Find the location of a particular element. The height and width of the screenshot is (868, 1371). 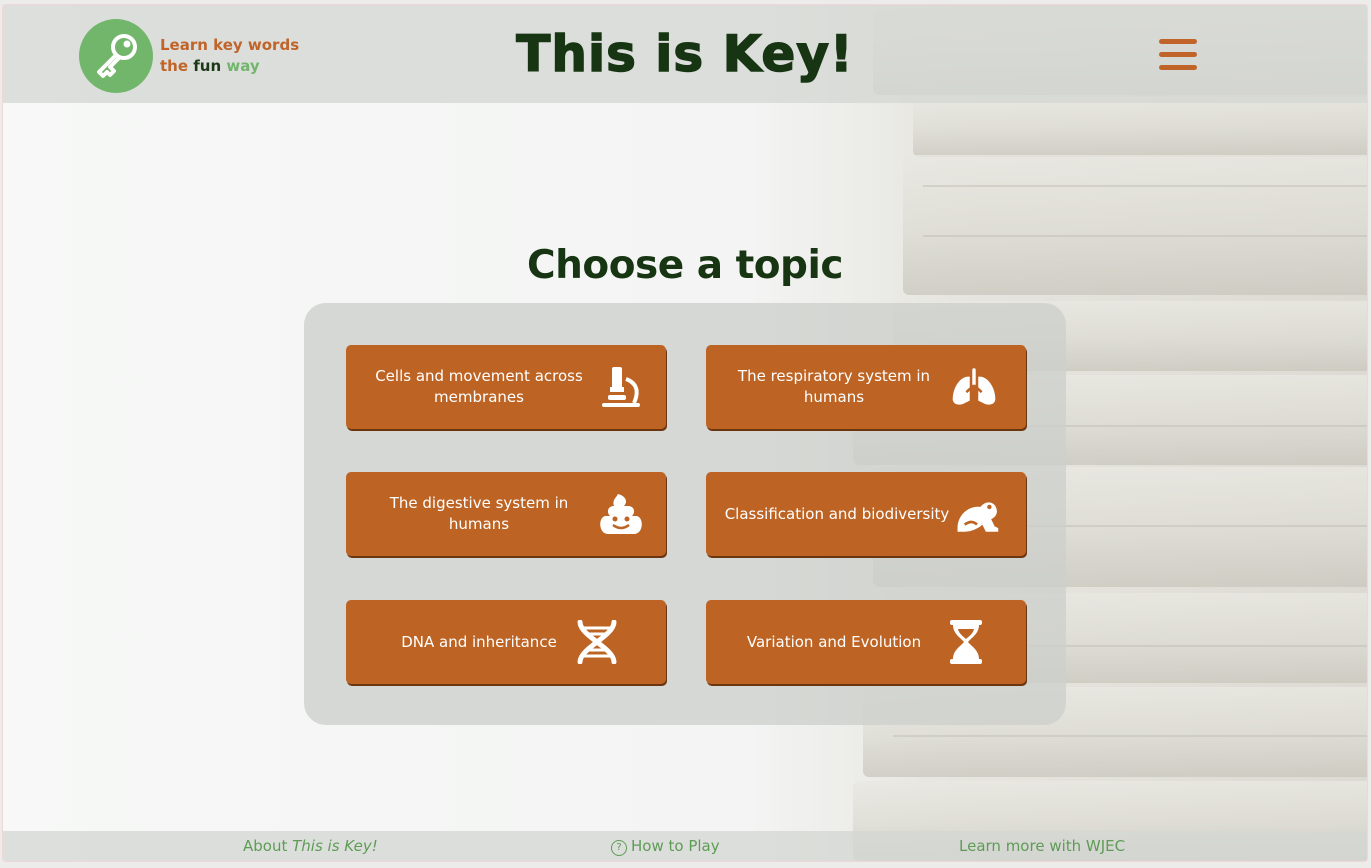

topic-button-respiratory: The respiratory system in humans is located at coordinates (866, 387).